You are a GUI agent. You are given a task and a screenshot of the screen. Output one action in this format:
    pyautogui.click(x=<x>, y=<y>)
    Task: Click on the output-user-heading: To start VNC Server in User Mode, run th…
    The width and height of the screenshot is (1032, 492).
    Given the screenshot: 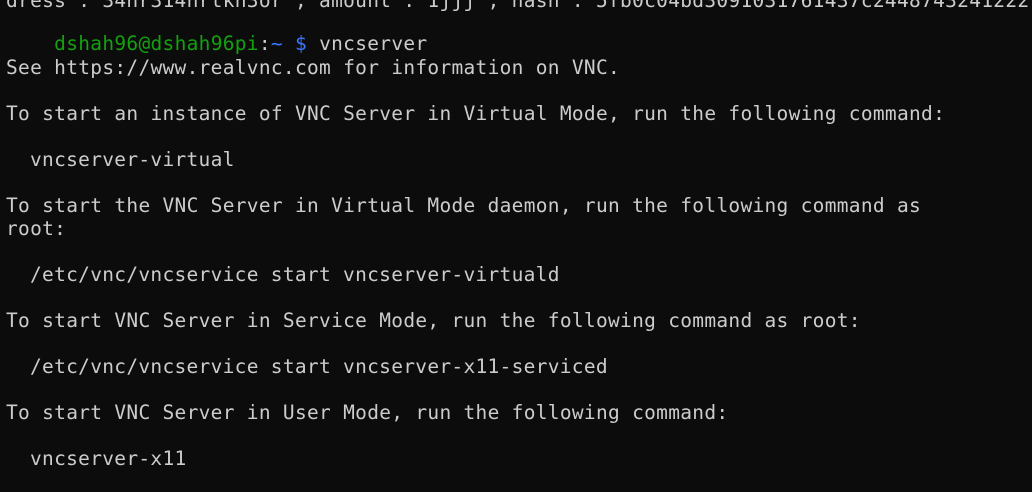 What is the action you would take?
    pyautogui.click(x=367, y=412)
    